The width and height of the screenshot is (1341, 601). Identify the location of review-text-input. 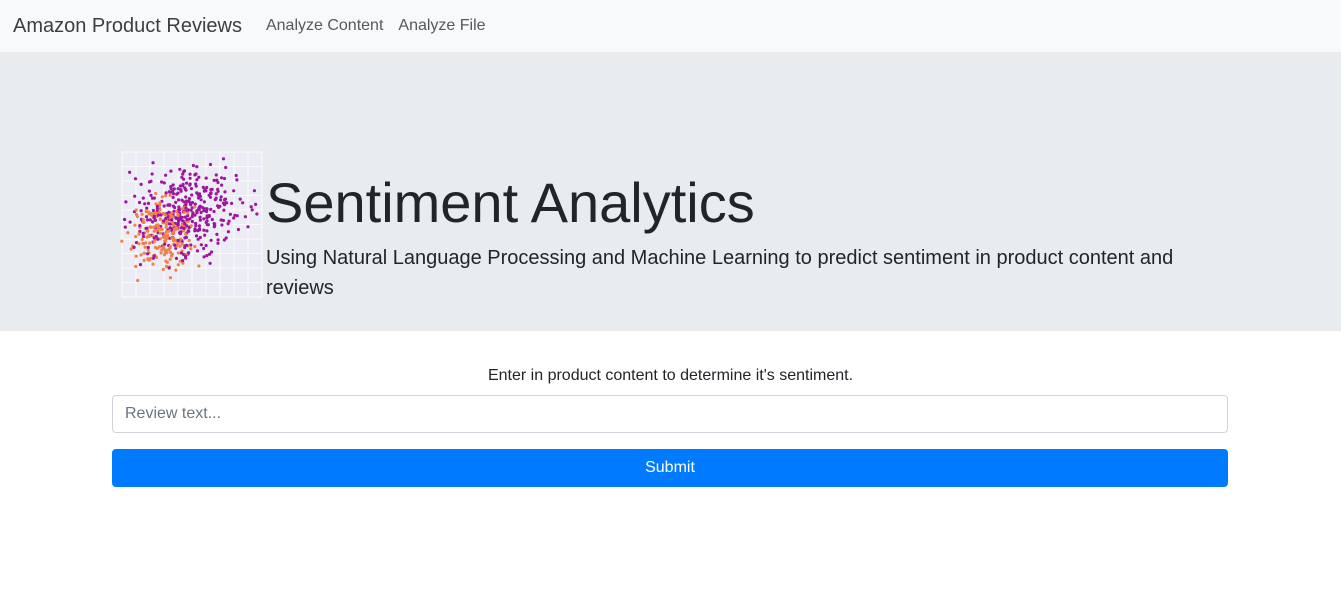
(670, 414).